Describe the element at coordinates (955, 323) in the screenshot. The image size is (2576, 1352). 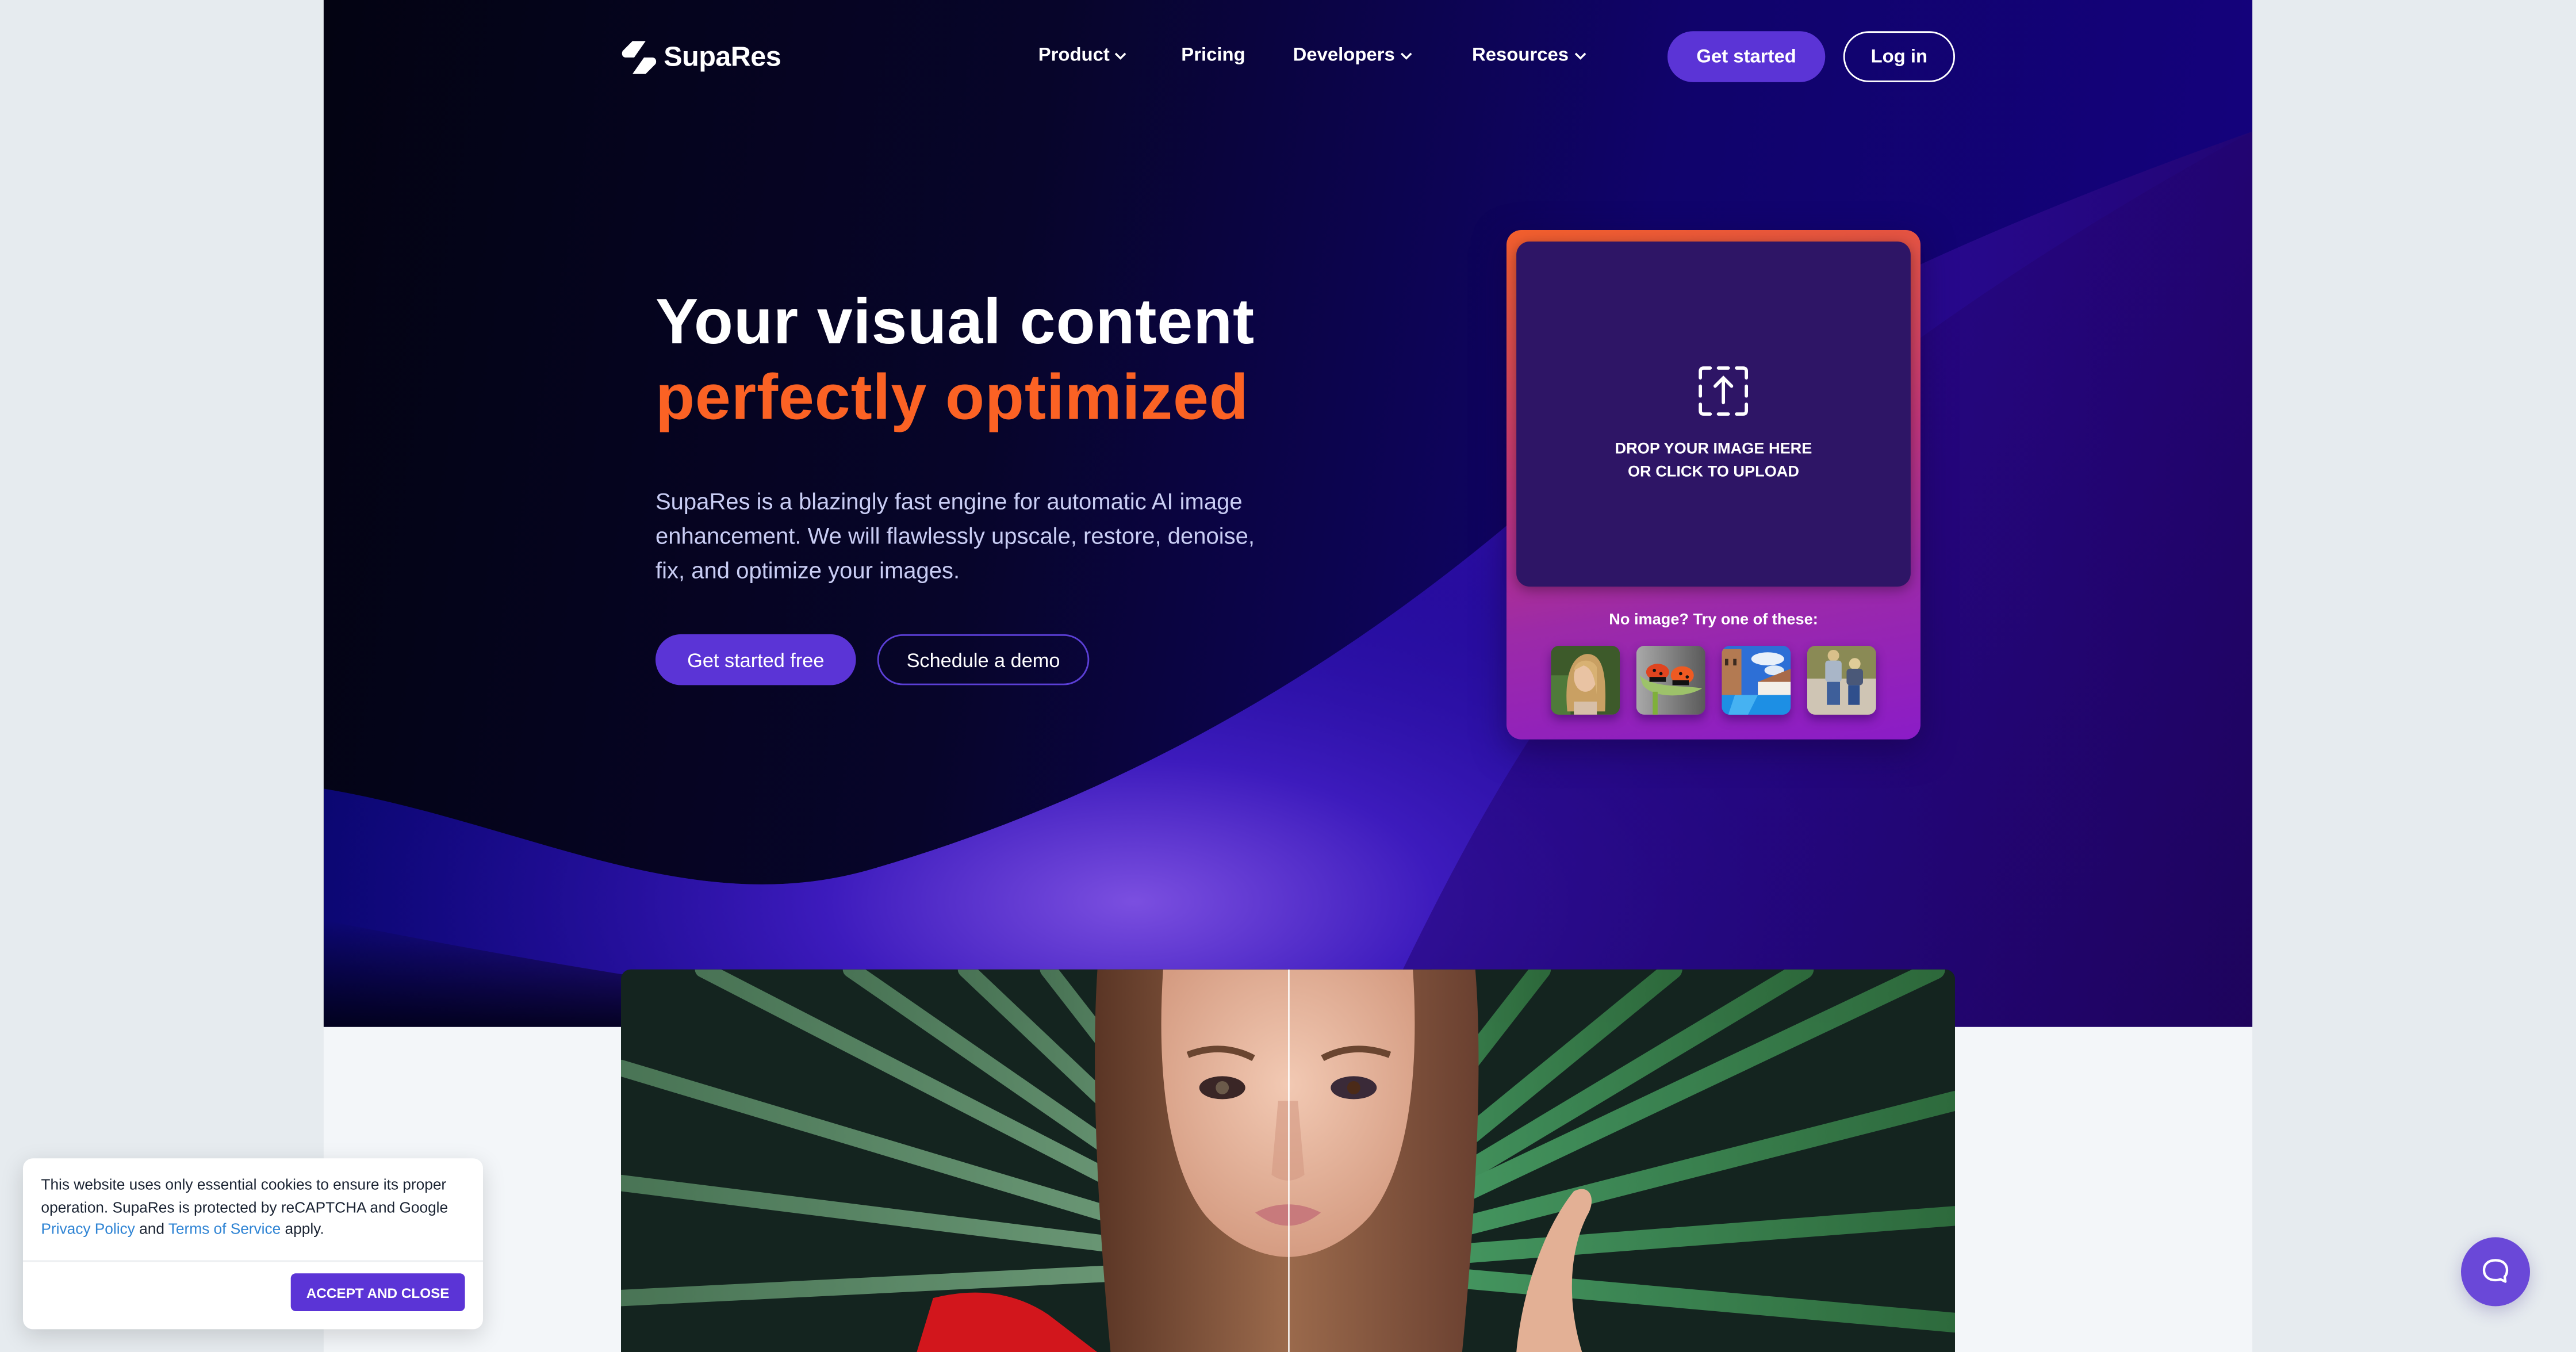
I see `hero-title-line1: Your visual content` at that location.